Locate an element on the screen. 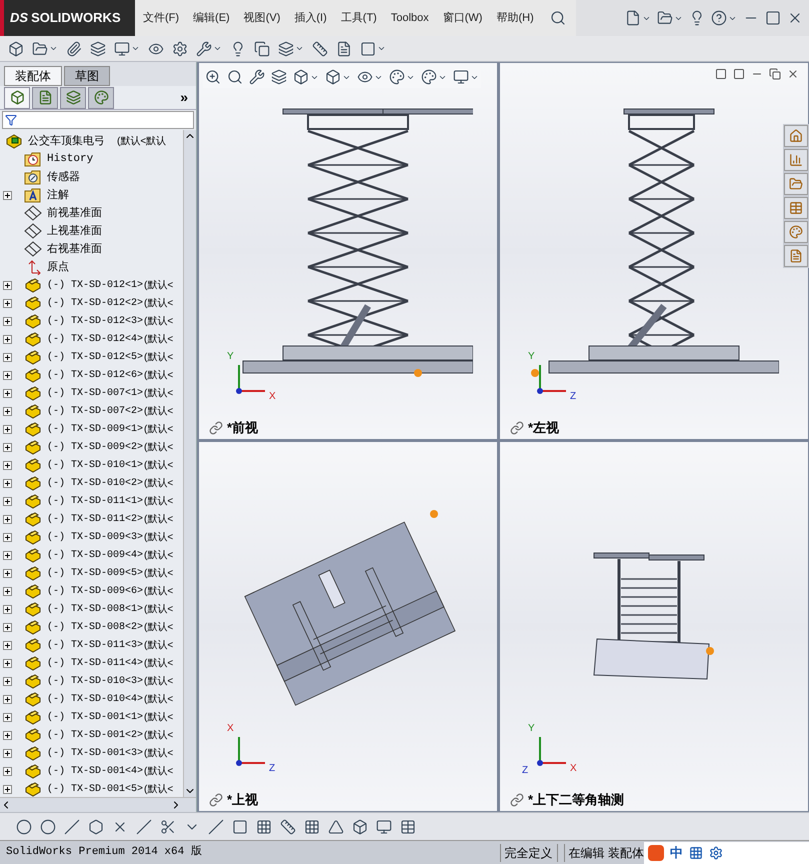 This screenshot has height=864, width=809. more-button: » is located at coordinates (186, 97).